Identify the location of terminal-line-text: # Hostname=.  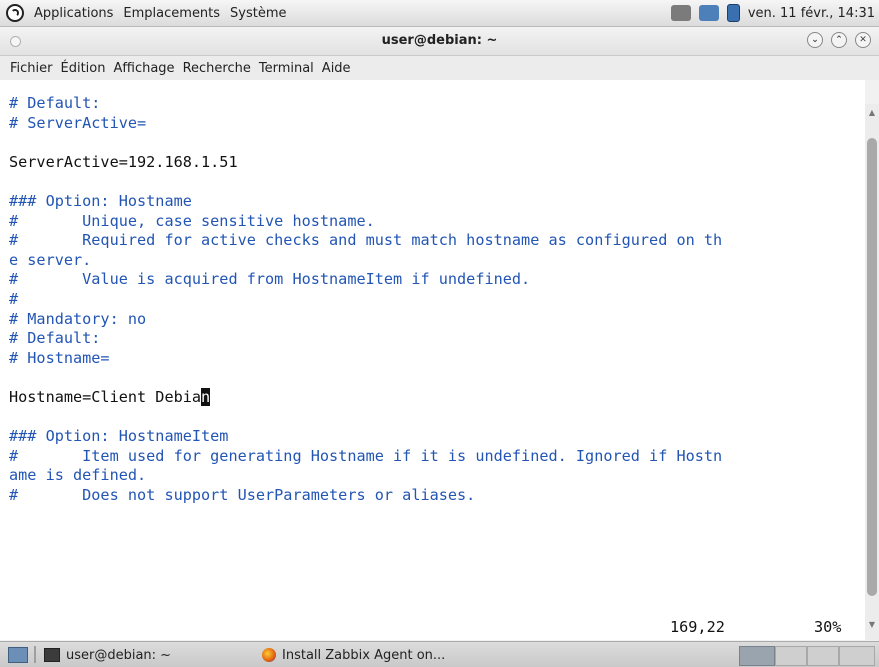
(59, 357).